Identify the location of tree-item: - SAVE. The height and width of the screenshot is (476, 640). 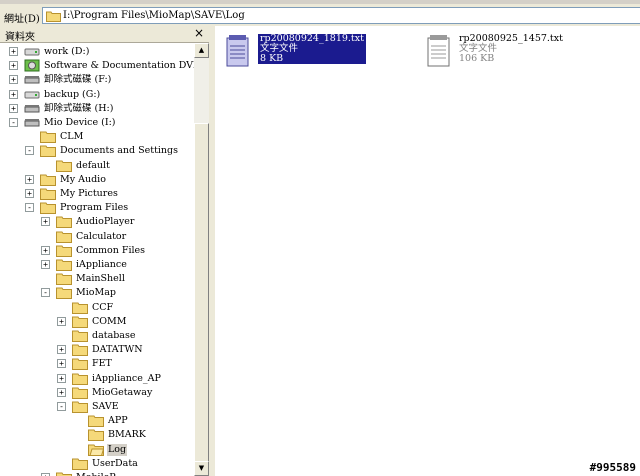
(97, 407).